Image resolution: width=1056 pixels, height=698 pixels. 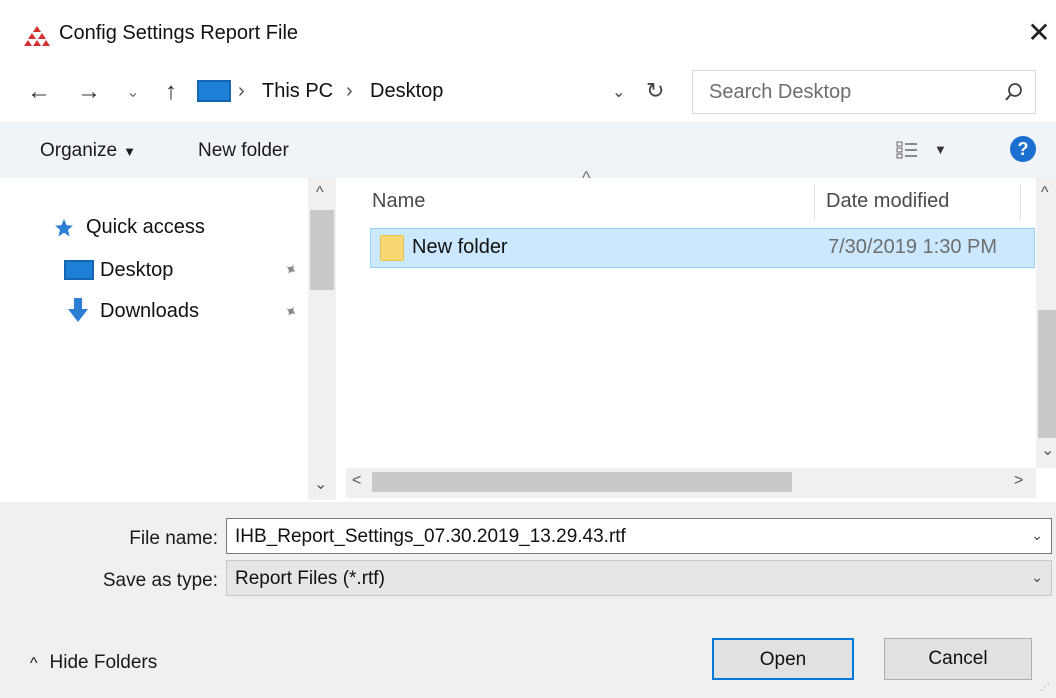 What do you see at coordinates (618, 92) in the screenshot?
I see `address-dropdown-button: ⌄` at bounding box center [618, 92].